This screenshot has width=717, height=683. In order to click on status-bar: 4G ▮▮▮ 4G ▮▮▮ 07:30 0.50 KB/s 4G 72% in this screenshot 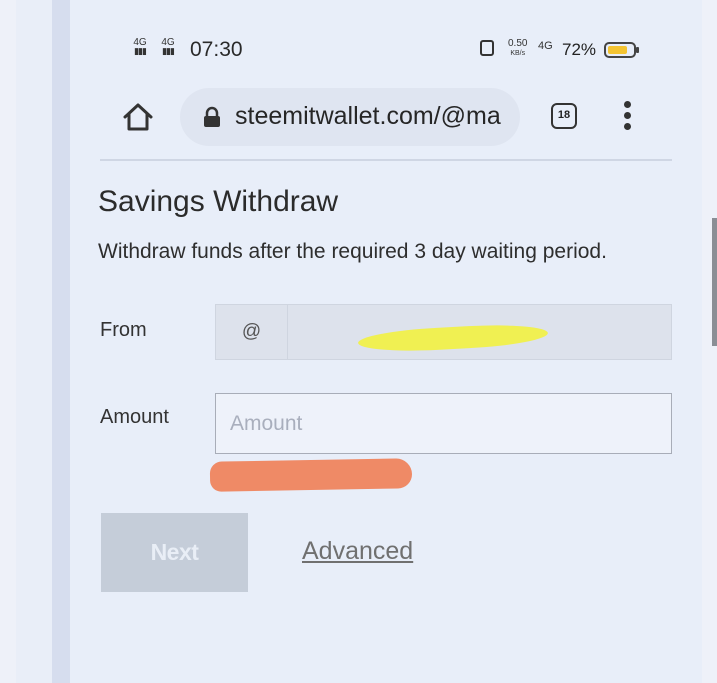, I will do `click(386, 48)`.